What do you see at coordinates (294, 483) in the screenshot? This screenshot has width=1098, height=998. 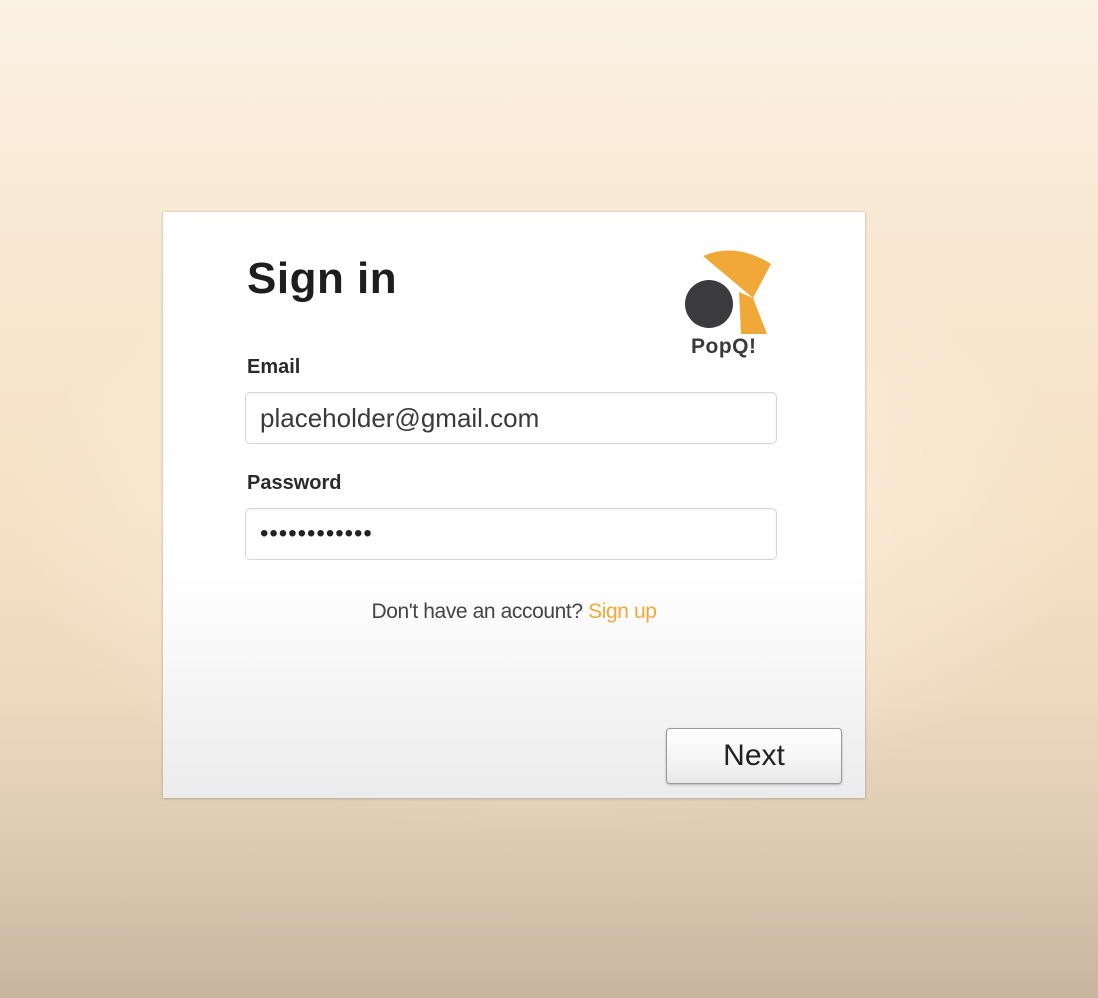 I see `password-label: Password` at bounding box center [294, 483].